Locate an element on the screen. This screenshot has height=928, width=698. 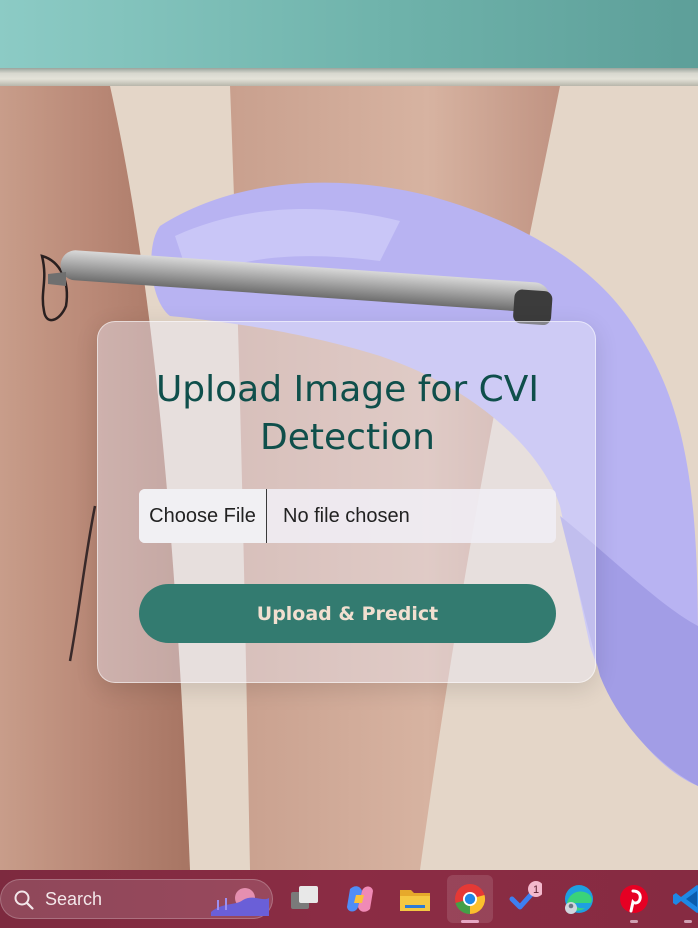
folder-icon is located at coordinates (415, 899).